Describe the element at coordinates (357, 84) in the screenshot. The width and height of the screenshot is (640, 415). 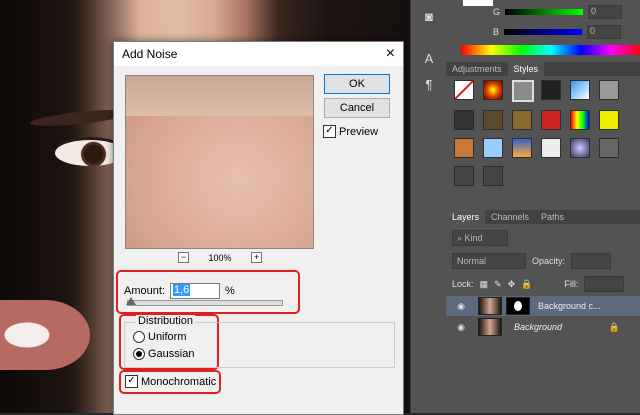
I see `ok-button: OK` at that location.